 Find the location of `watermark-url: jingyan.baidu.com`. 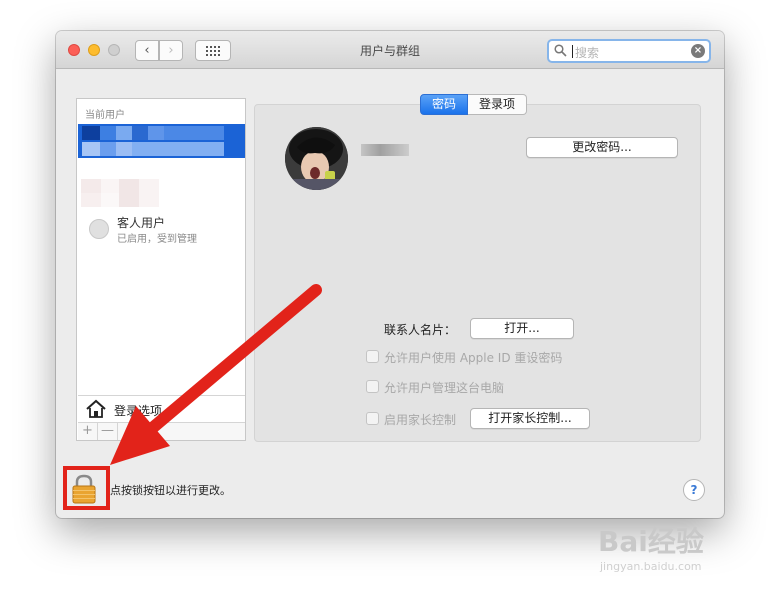

watermark-url: jingyan.baidu.com is located at coordinates (651, 566).